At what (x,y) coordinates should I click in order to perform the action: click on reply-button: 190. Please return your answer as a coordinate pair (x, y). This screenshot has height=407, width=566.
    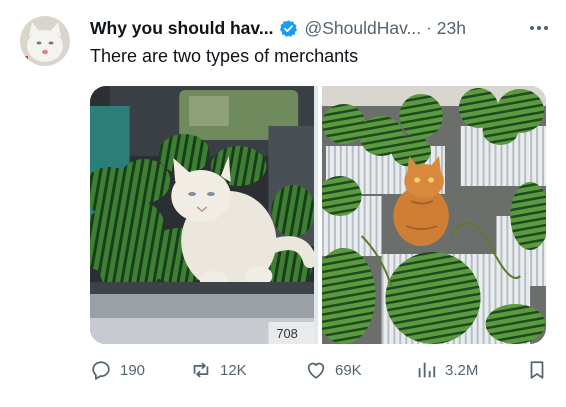
    Looking at the image, I should click on (117, 370).